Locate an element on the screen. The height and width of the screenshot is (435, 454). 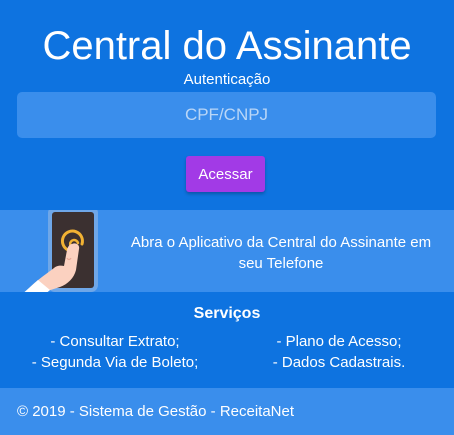
footer-copyright: © 2019 - Sistema de Gestão - ReceitaNet is located at coordinates (156, 411).